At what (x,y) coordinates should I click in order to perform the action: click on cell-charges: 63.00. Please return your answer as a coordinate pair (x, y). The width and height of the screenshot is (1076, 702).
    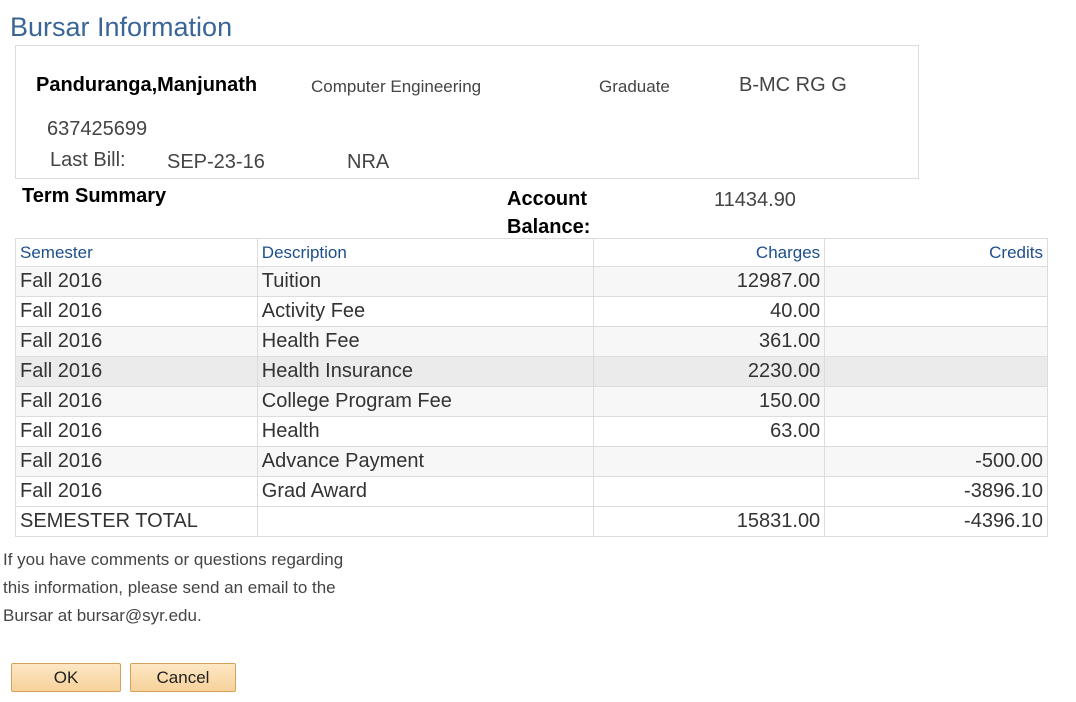
    Looking at the image, I should click on (709, 431).